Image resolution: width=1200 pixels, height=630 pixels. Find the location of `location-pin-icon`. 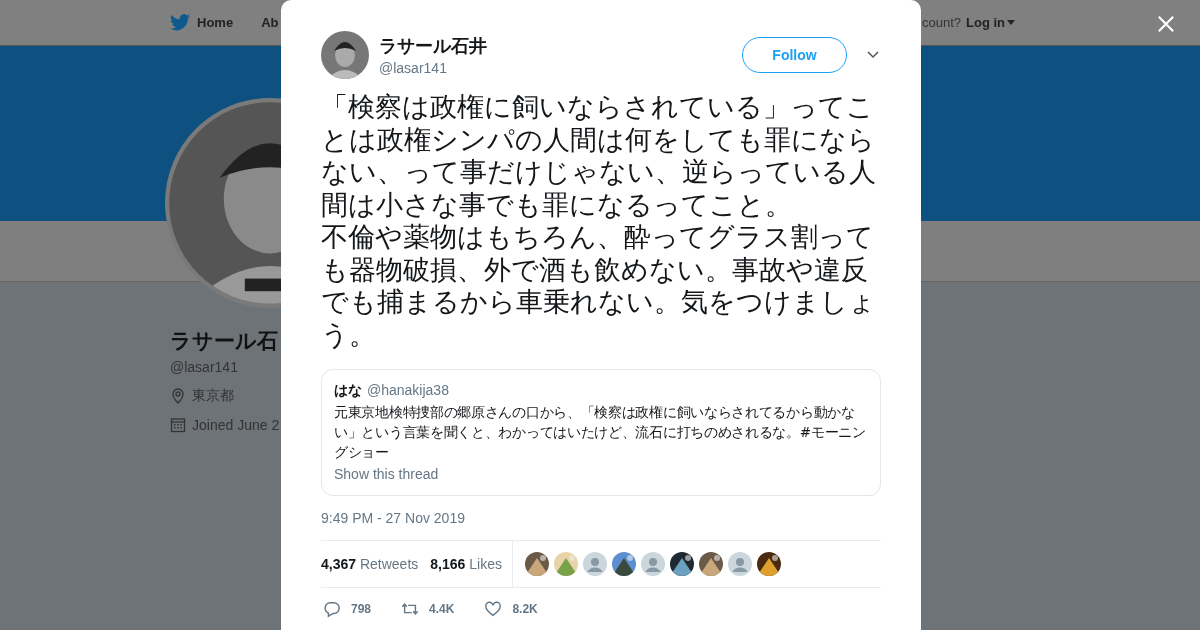

location-pin-icon is located at coordinates (178, 396).